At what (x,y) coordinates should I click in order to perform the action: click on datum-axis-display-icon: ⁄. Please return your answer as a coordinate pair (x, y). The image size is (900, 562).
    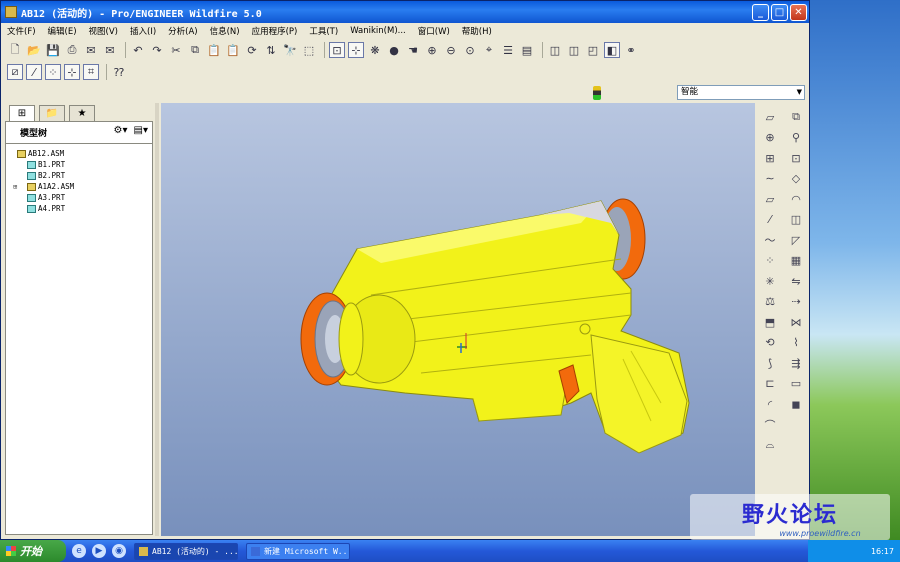
    Looking at the image, I should click on (34, 72).